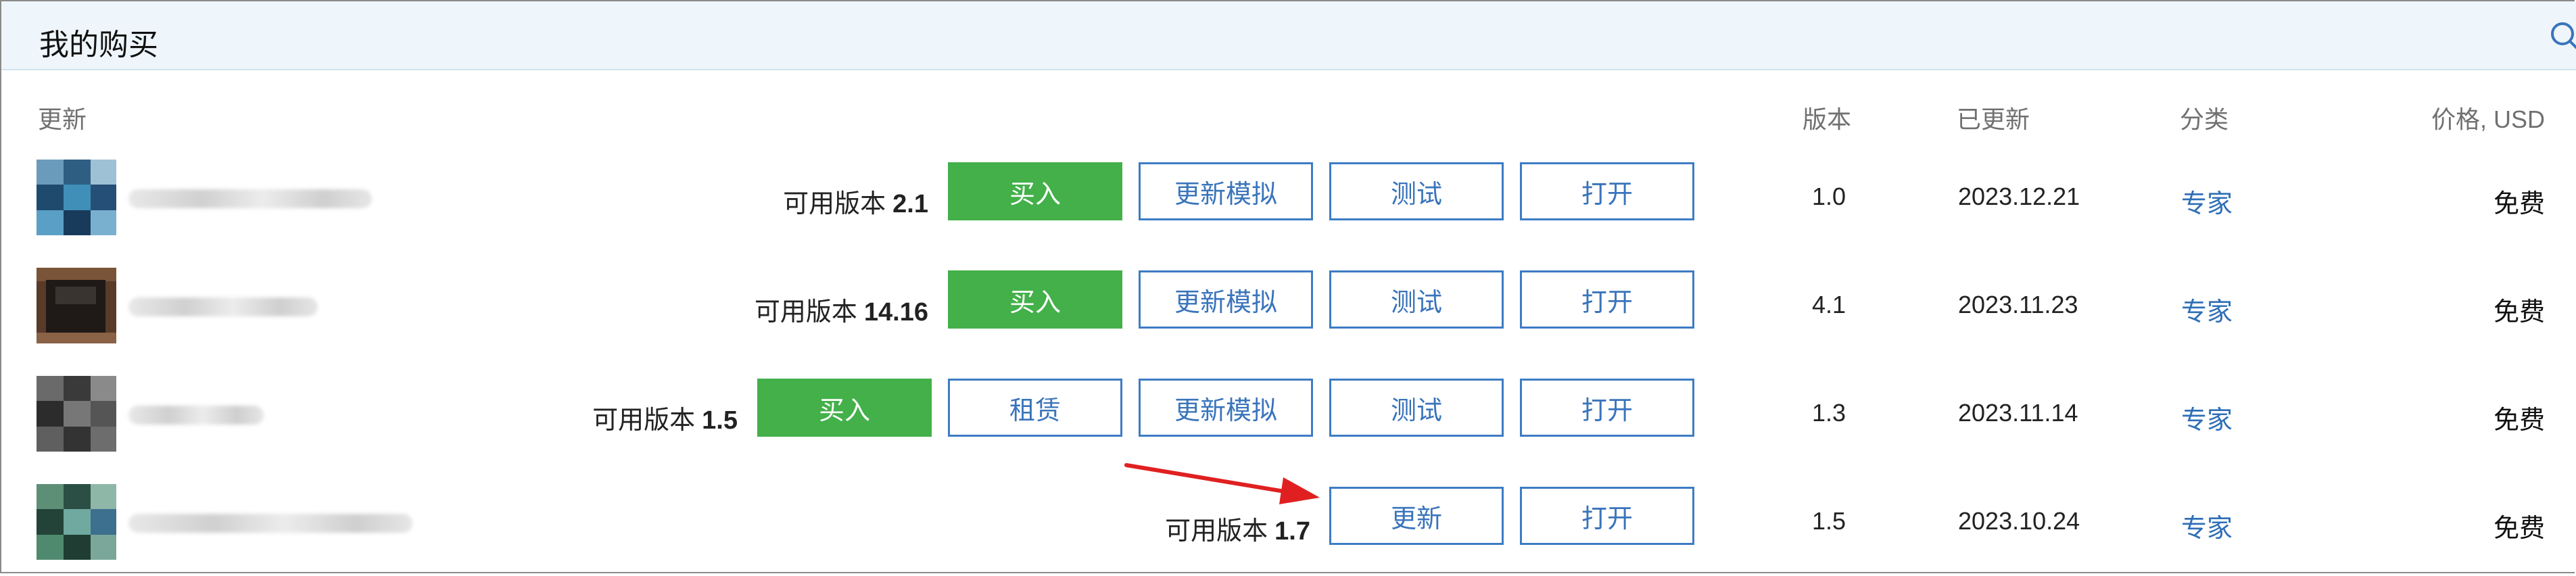 Image resolution: width=2576 pixels, height=576 pixels. What do you see at coordinates (665, 420) in the screenshot?
I see `available-version: 可用版本 1.5` at bounding box center [665, 420].